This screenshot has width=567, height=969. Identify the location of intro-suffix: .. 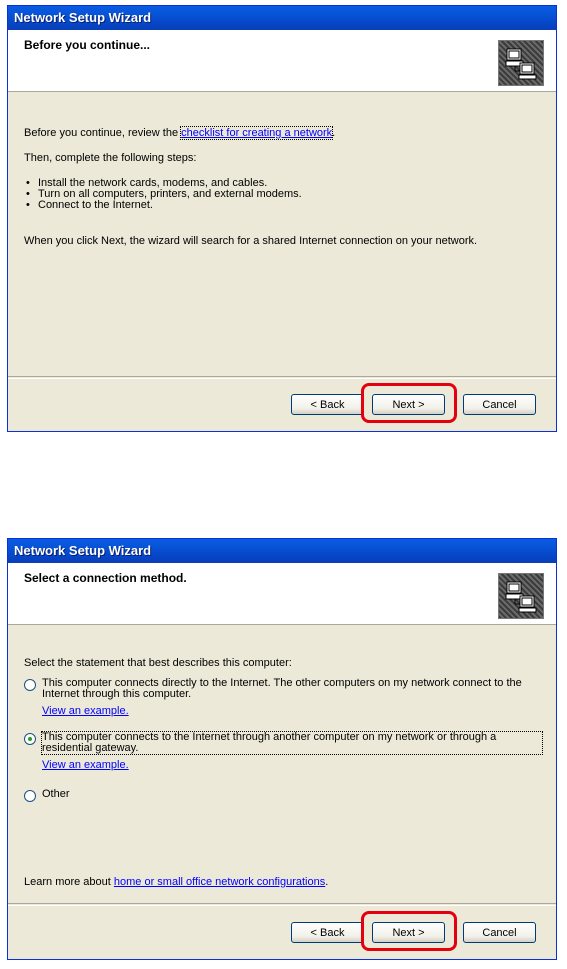
(334, 133).